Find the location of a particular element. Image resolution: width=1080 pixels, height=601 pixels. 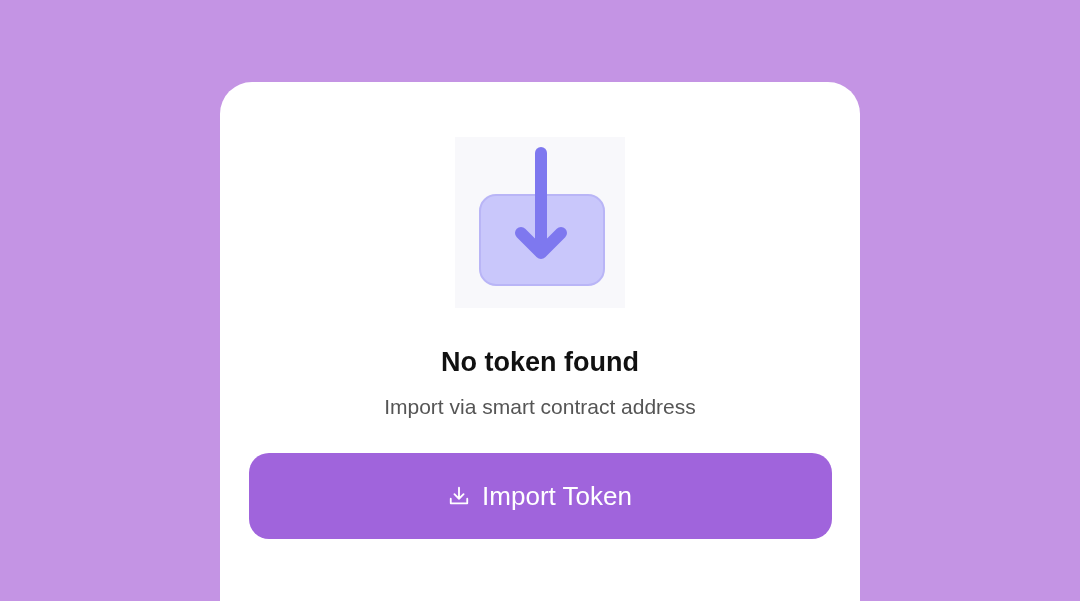

empty-state-title: No token found is located at coordinates (540, 362).